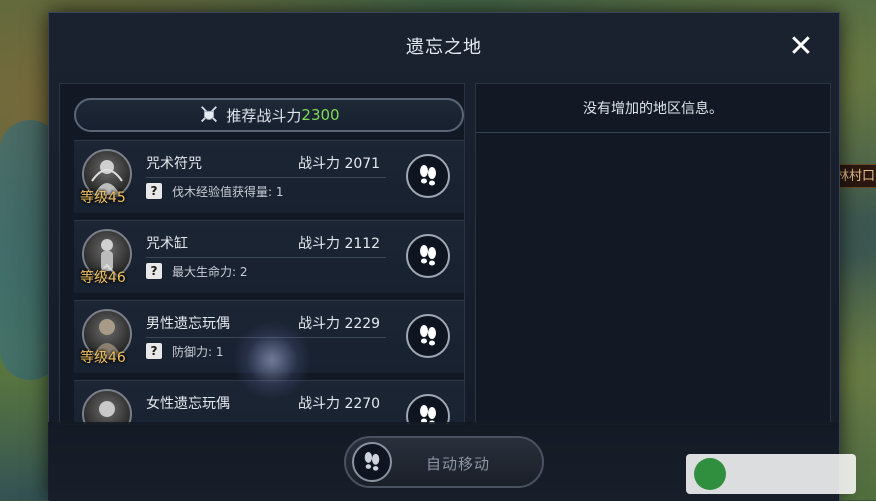  Describe the element at coordinates (174, 164) in the screenshot. I see `monster-name: 咒术符咒` at that location.